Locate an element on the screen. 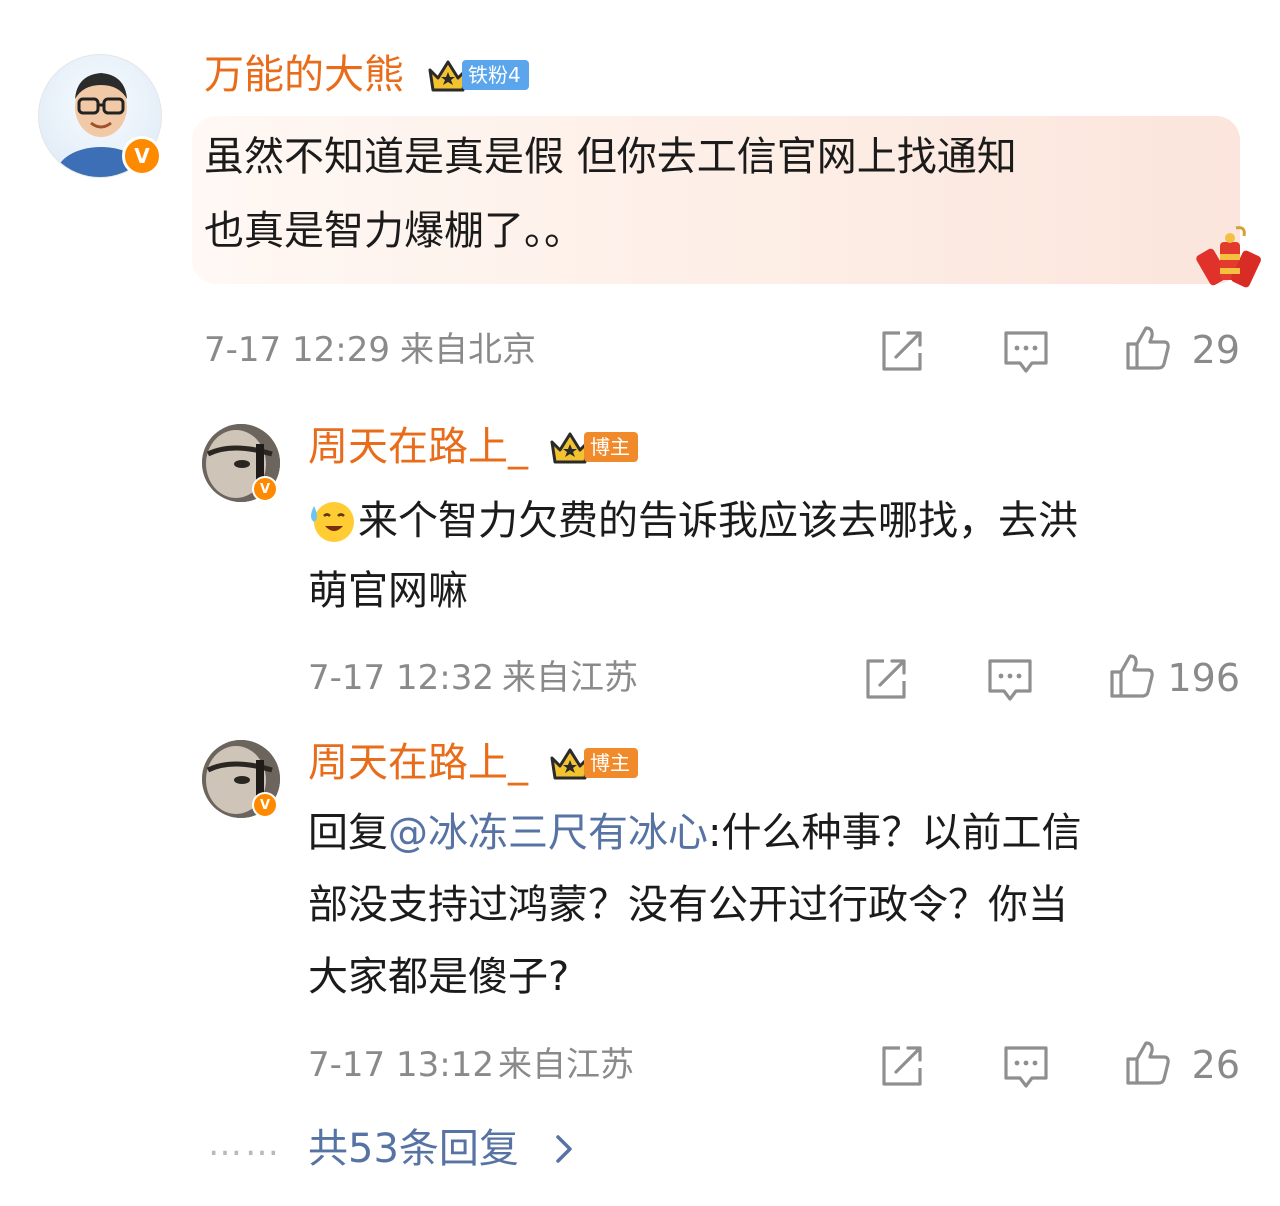  reply-timestamp: 7-17 13:12 is located at coordinates (401, 1065).